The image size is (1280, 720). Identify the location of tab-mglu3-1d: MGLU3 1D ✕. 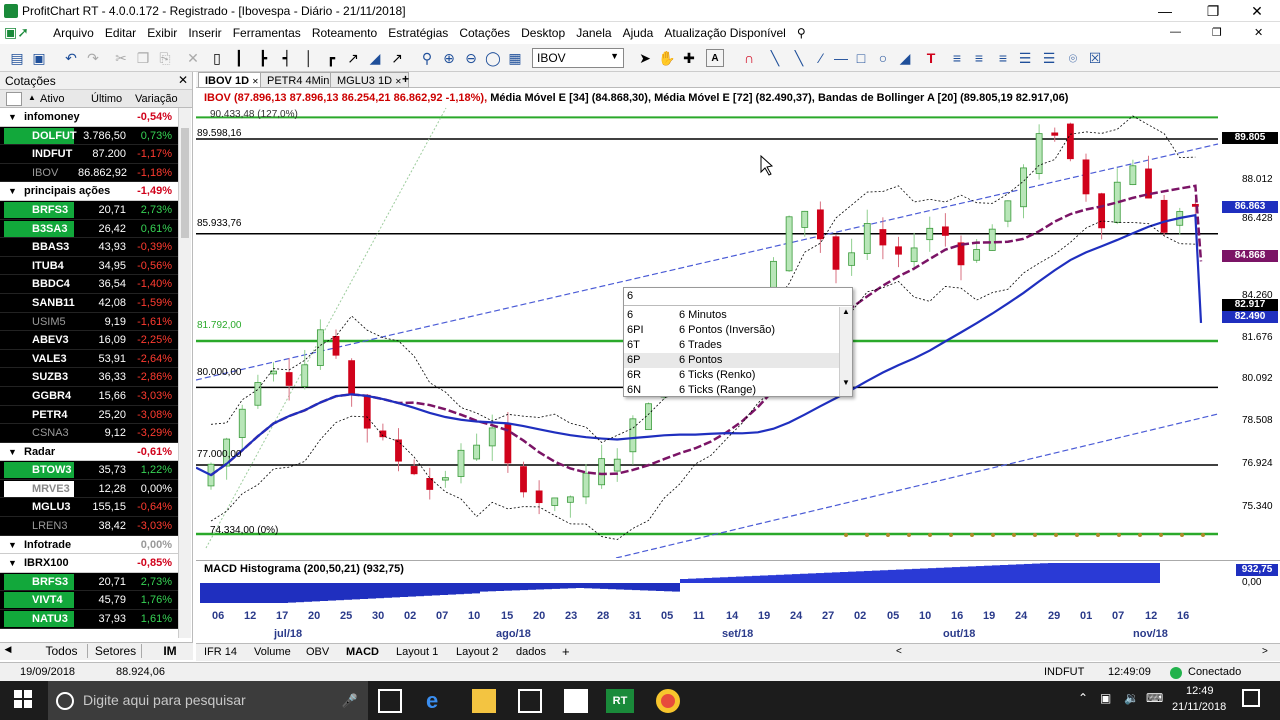
(369, 80).